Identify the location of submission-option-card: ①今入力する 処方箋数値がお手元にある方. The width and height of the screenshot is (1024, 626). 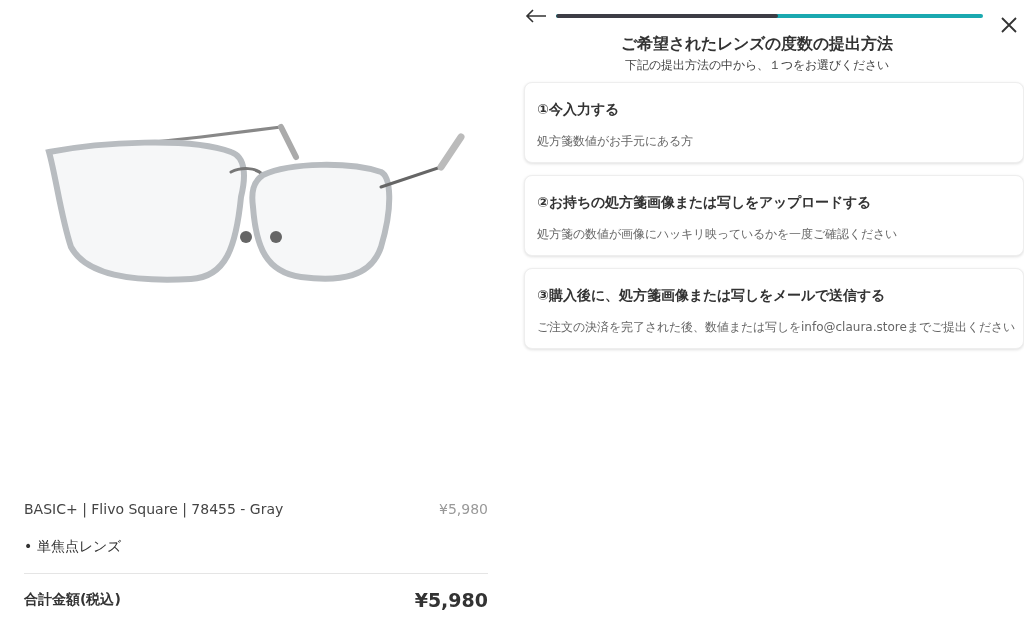
(774, 122).